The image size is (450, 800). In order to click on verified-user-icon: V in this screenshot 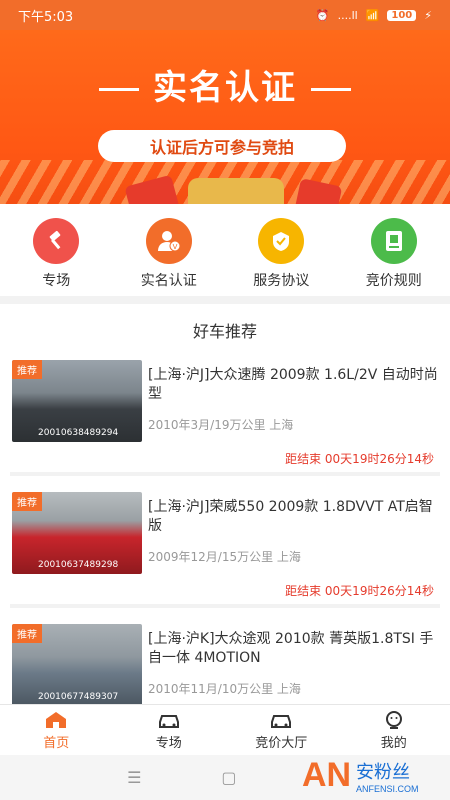, I will do `click(168, 241)`.